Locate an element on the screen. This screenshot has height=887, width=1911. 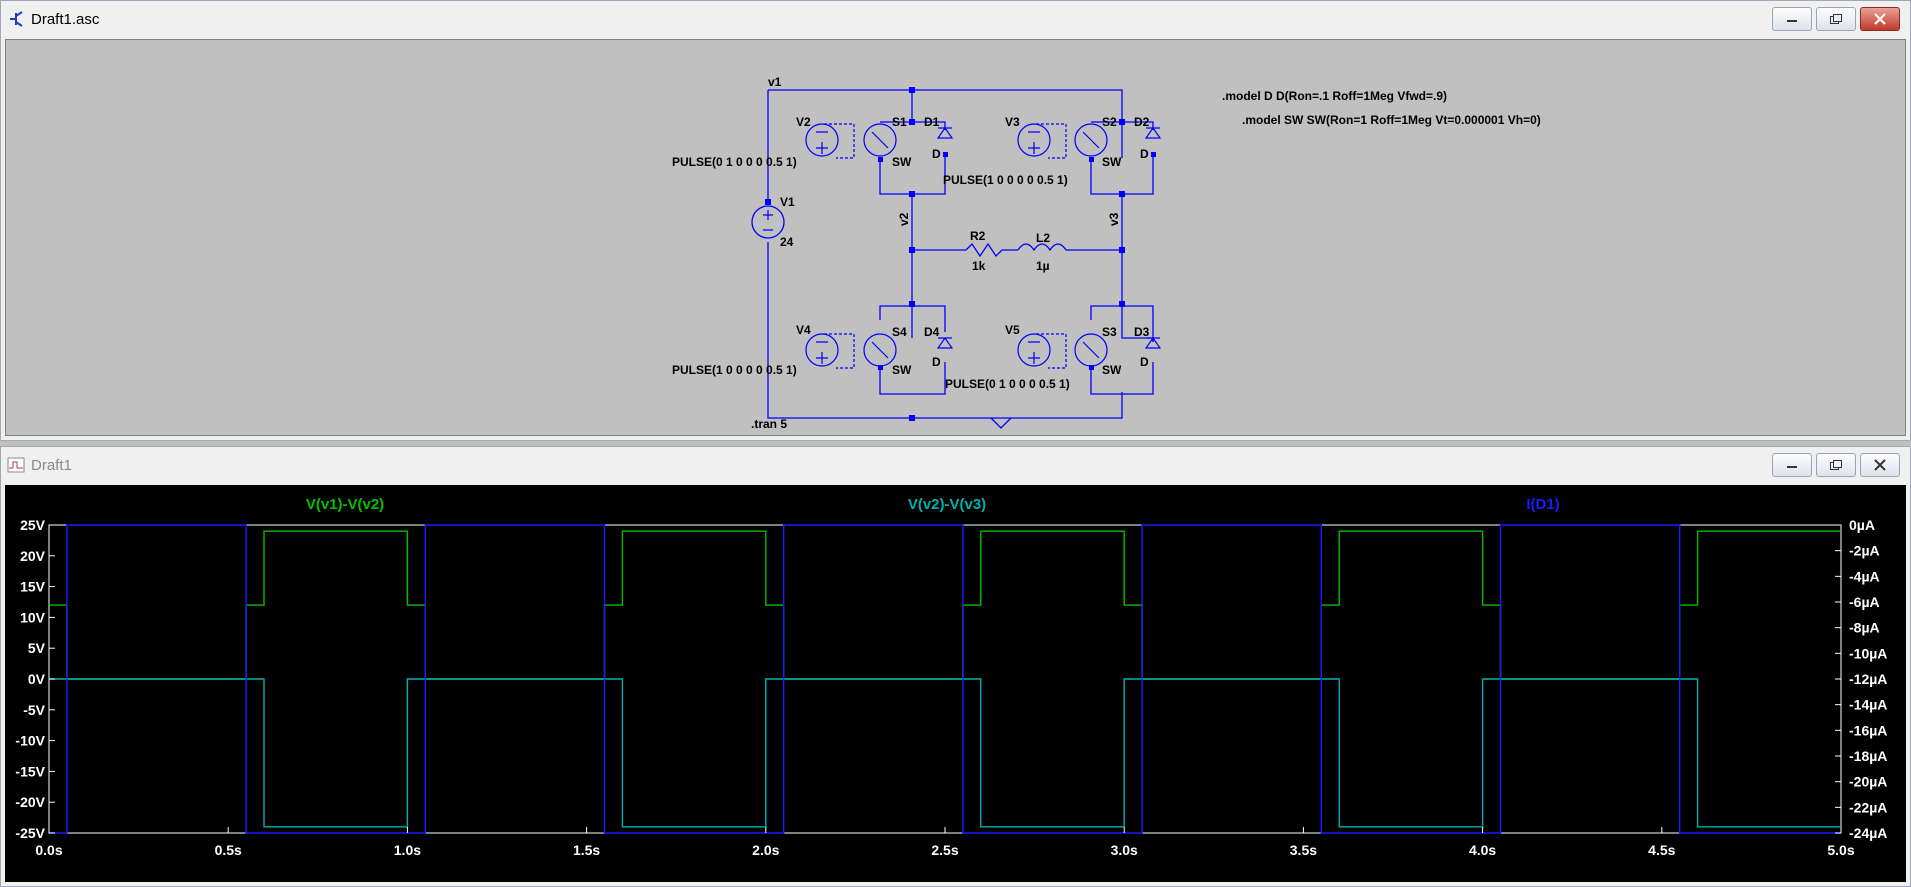
y-right-tick-label: -2µA is located at coordinates (1864, 551).